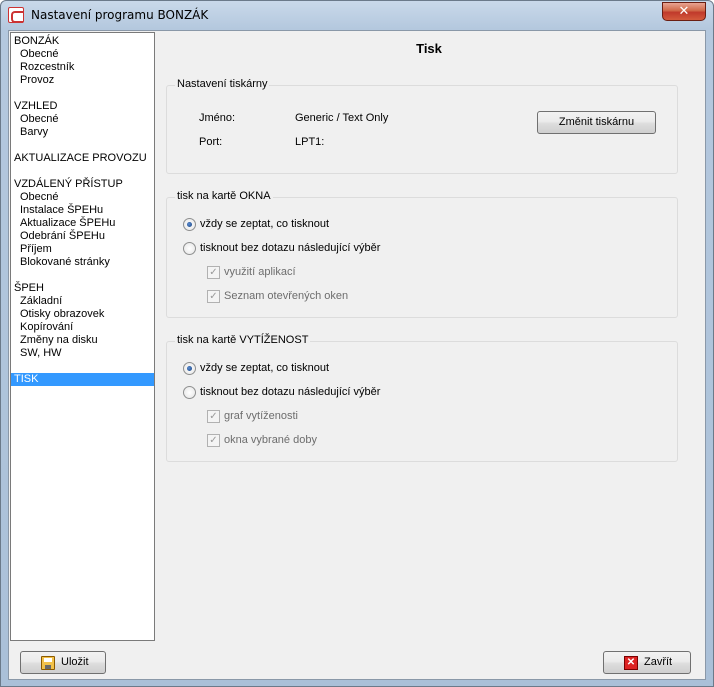 This screenshot has height=687, width=714. Describe the element at coordinates (224, 196) in the screenshot. I see `okna-group-legend: tisk na kartě OKNA` at that location.